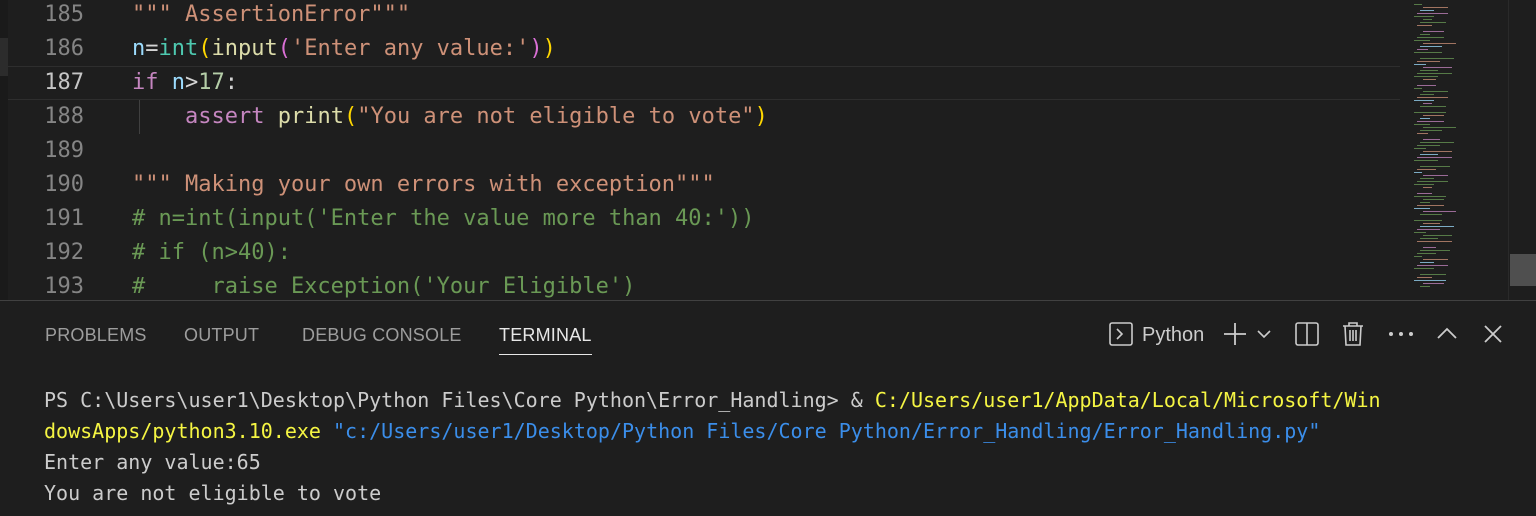  Describe the element at coordinates (1522, 150) in the screenshot. I see `editor-scrollbar` at that location.